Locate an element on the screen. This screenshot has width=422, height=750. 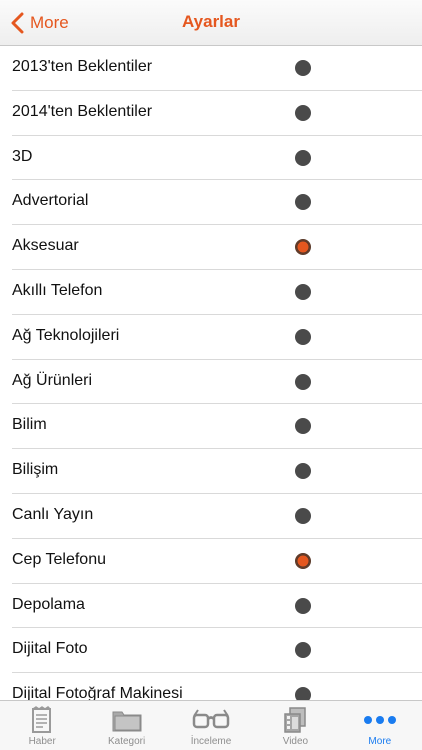
list-item-label: 2013'ten Beklentiler is located at coordinates (82, 66).